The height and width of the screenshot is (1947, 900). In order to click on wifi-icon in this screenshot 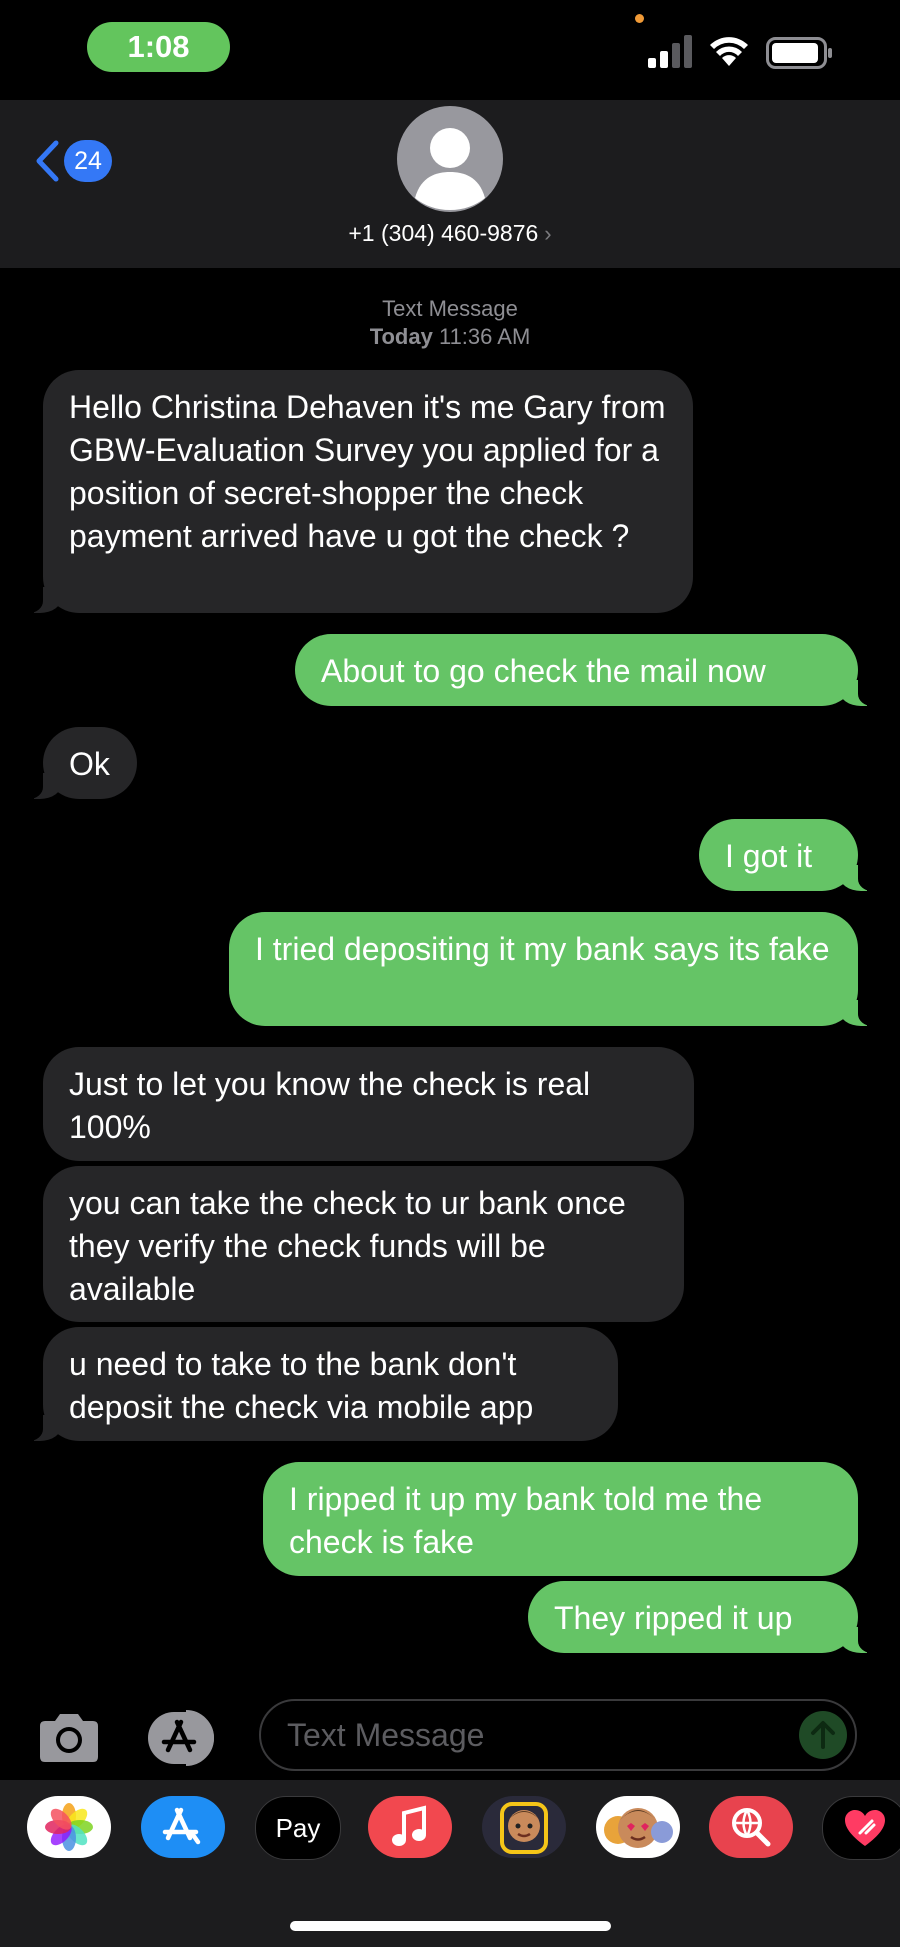, I will do `click(729, 51)`.